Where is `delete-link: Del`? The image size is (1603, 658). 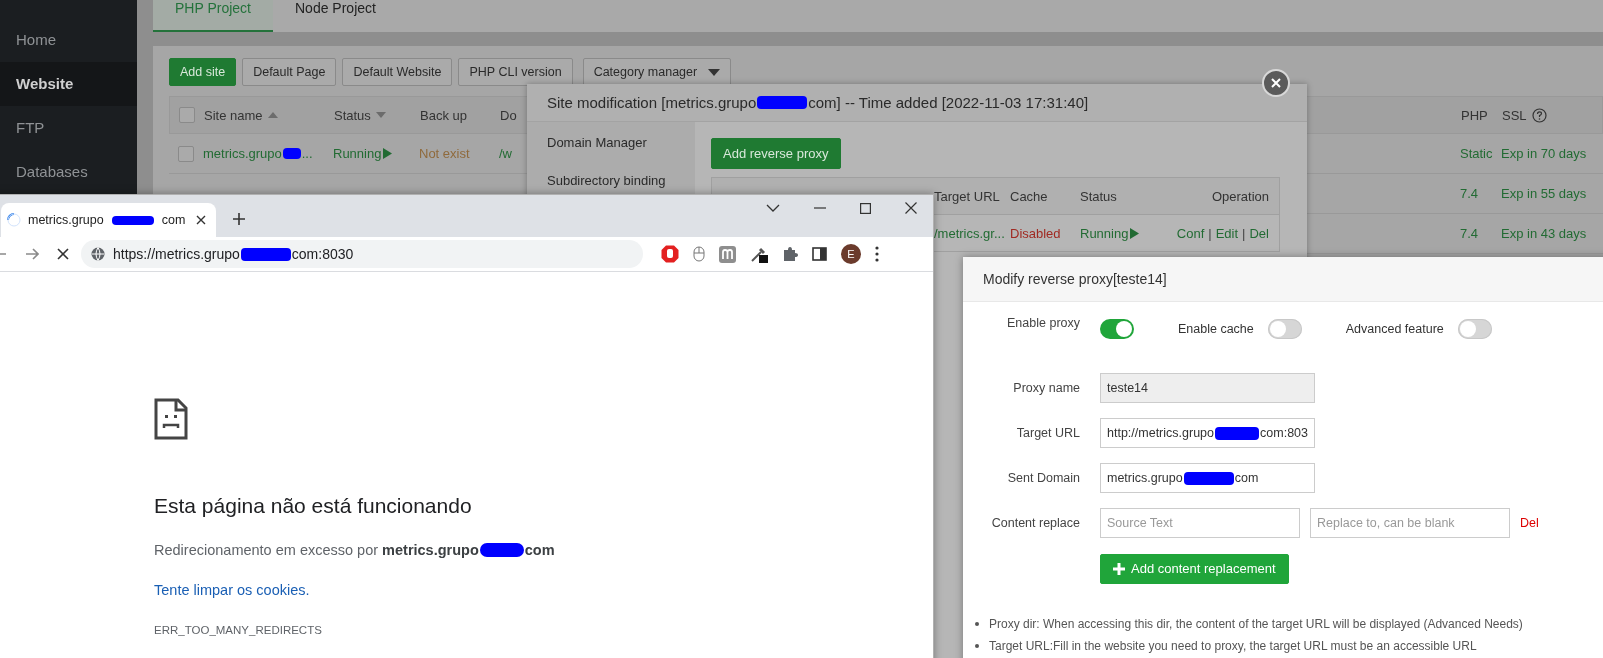 delete-link: Del is located at coordinates (1529, 523).